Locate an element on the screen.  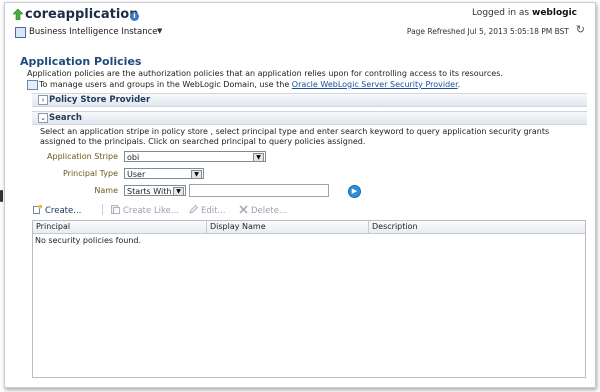
search-go-button: ▶ is located at coordinates (354, 191).